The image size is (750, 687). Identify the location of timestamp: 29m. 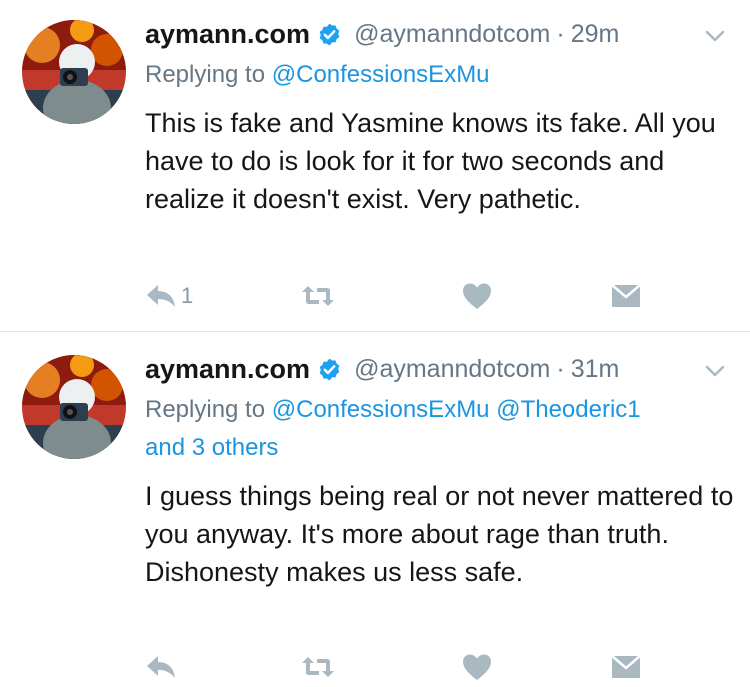
(595, 34).